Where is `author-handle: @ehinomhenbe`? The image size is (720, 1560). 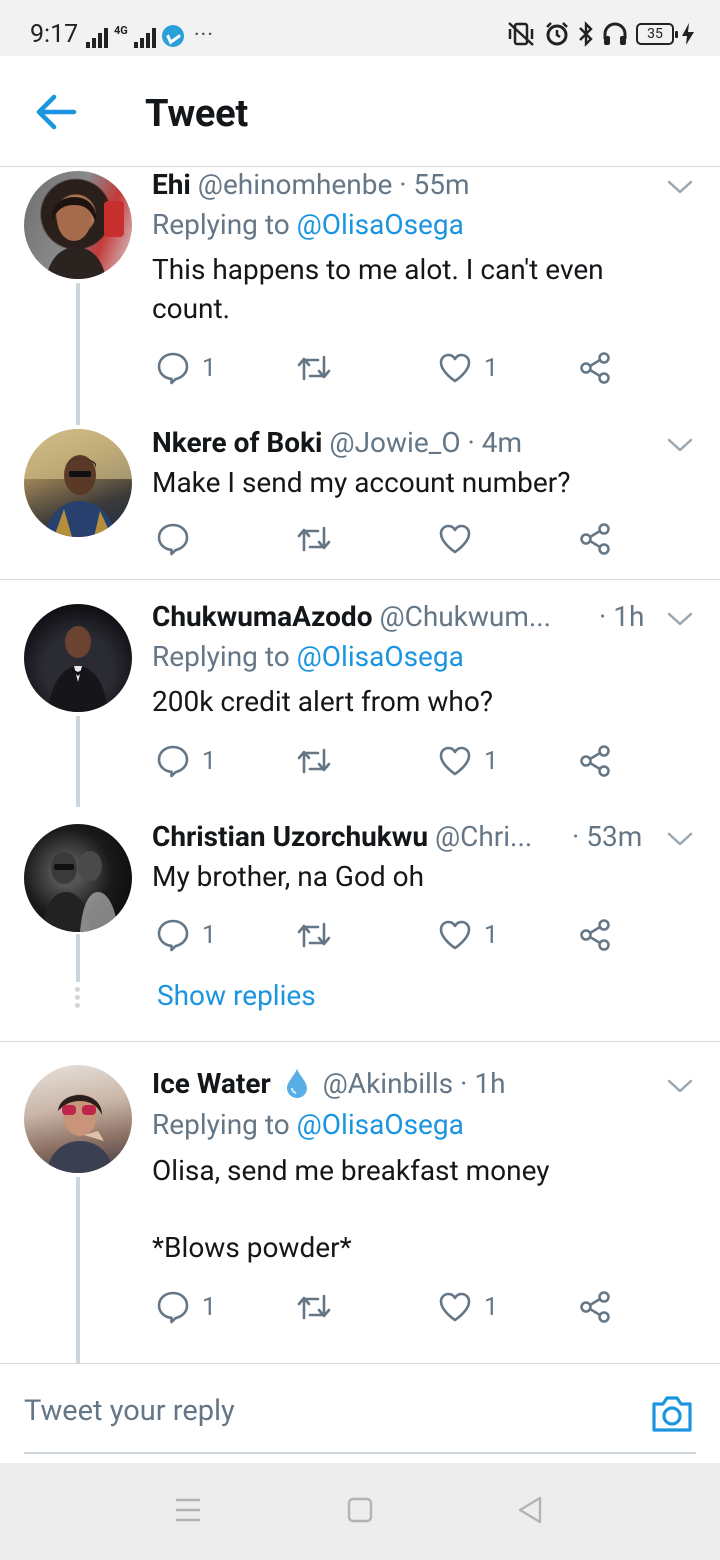 author-handle: @ehinomhenbe is located at coordinates (295, 184).